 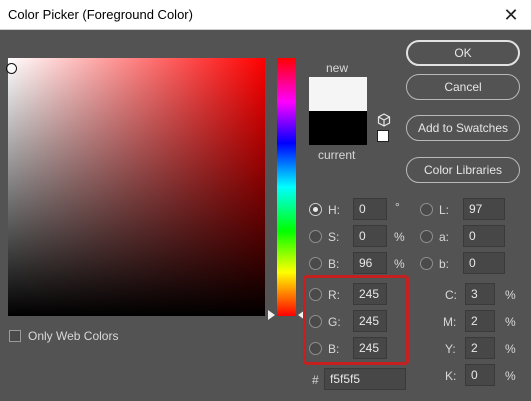 What do you see at coordinates (510, 322) in the screenshot?
I see `magenta-unit: %` at bounding box center [510, 322].